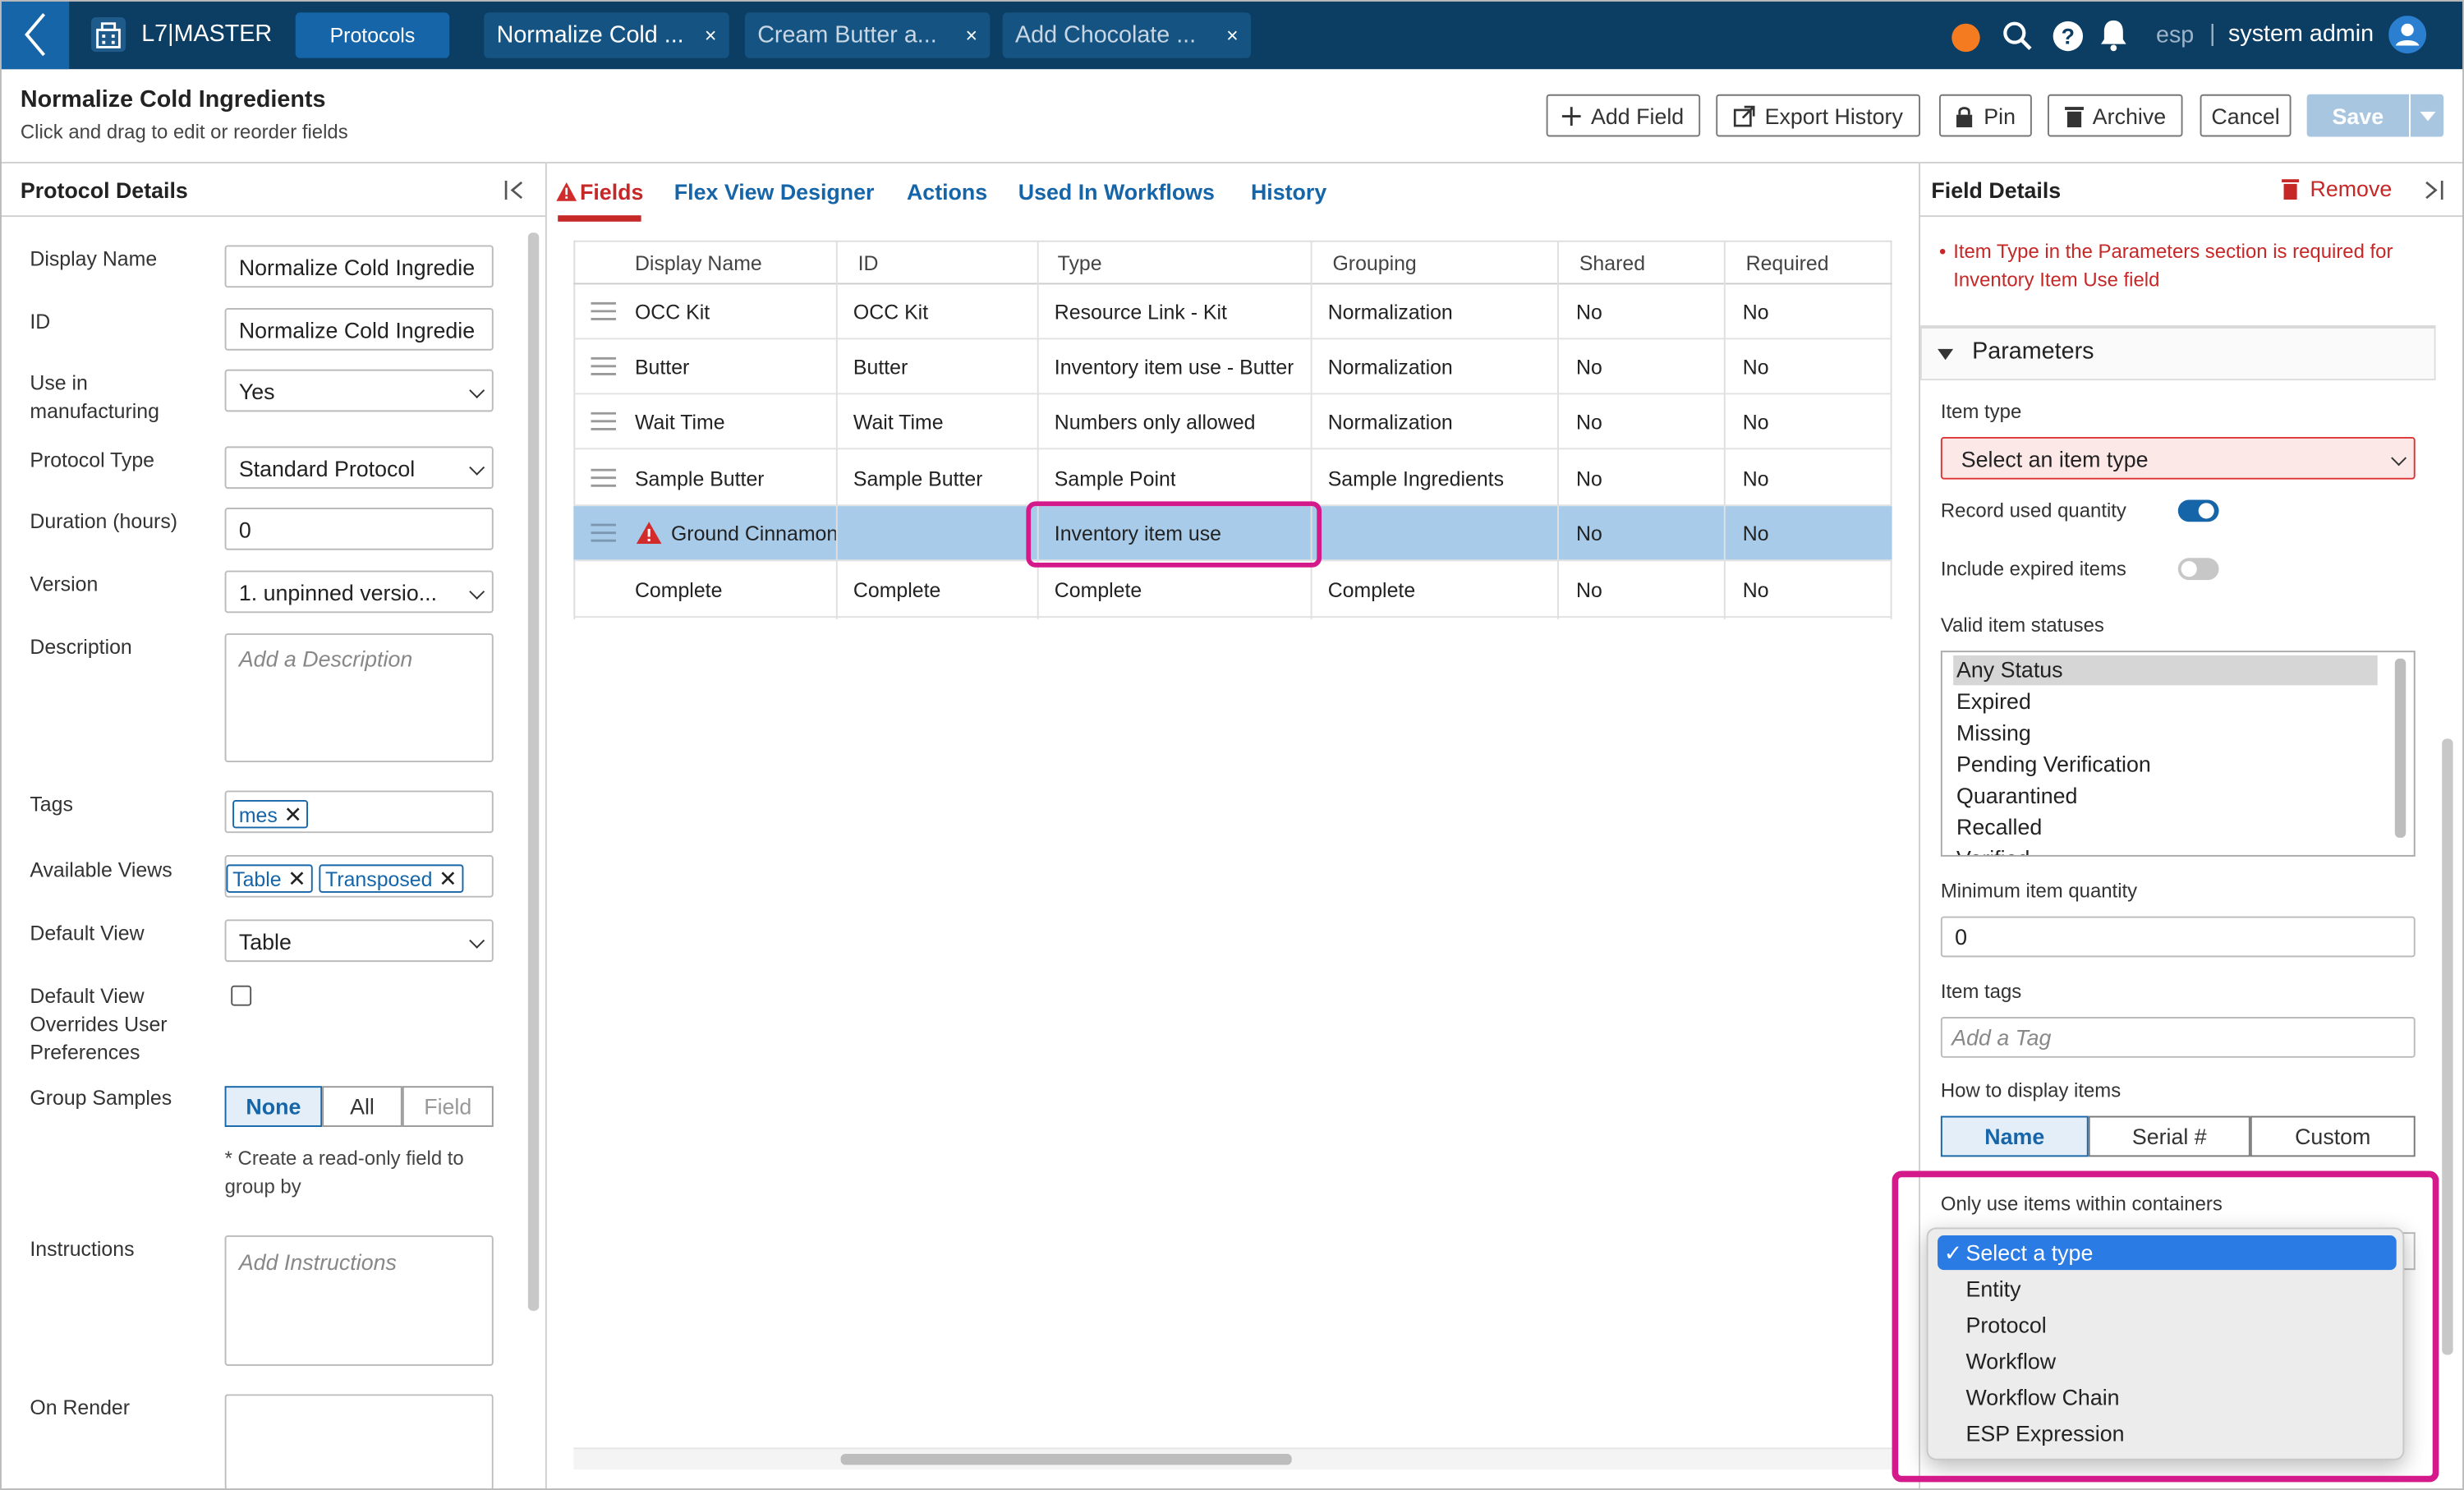 The image size is (2464, 1490). Describe the element at coordinates (868, 35) in the screenshot. I see `tab-cream-butter: Cream Butter a... ×` at that location.